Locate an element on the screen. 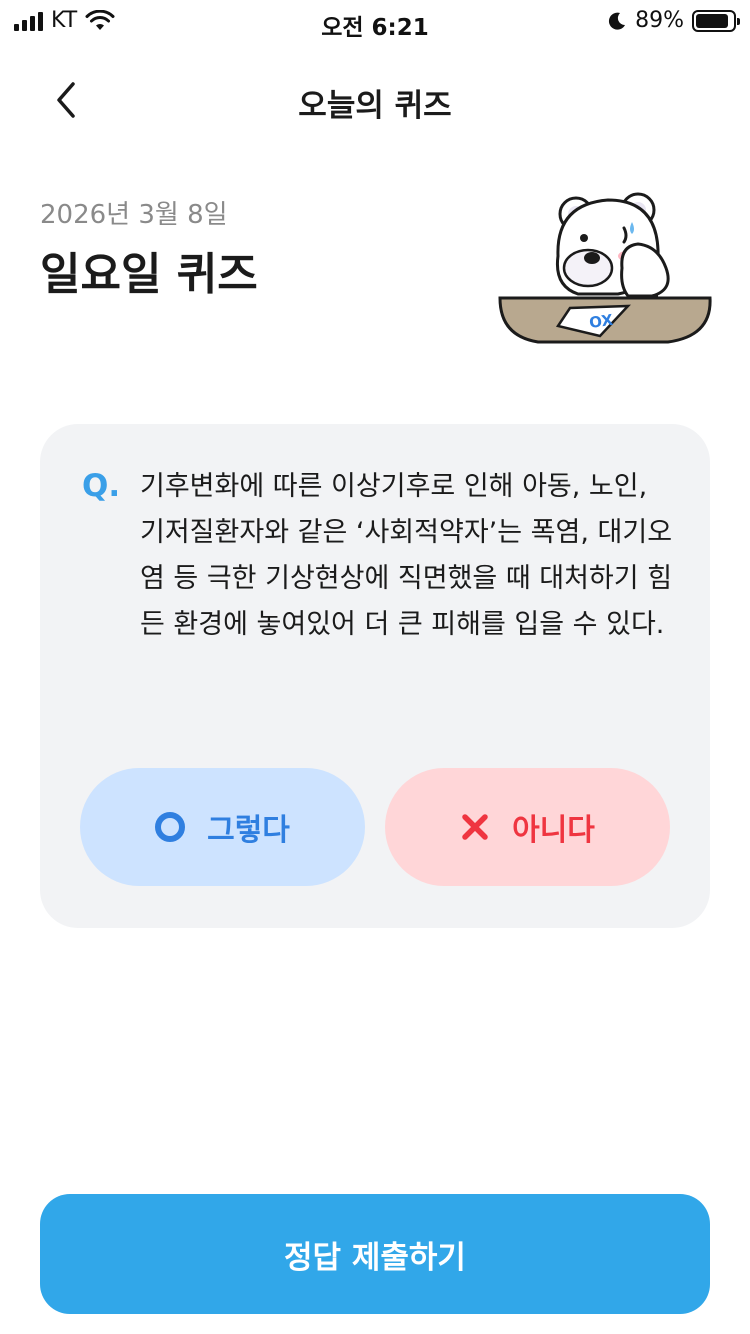 The width and height of the screenshot is (750, 1334). page-title: 오늘의 퀴즈 is located at coordinates (375, 106).